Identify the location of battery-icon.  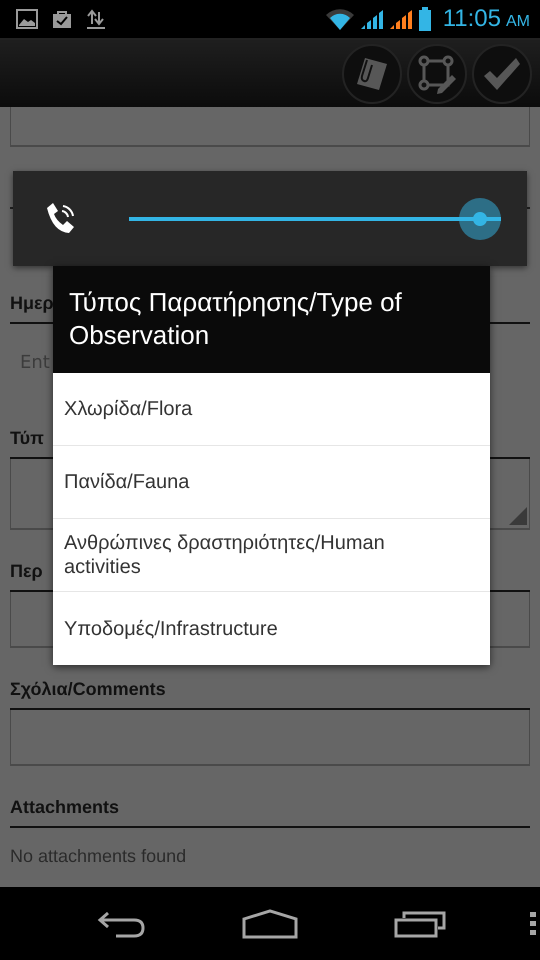
(425, 19).